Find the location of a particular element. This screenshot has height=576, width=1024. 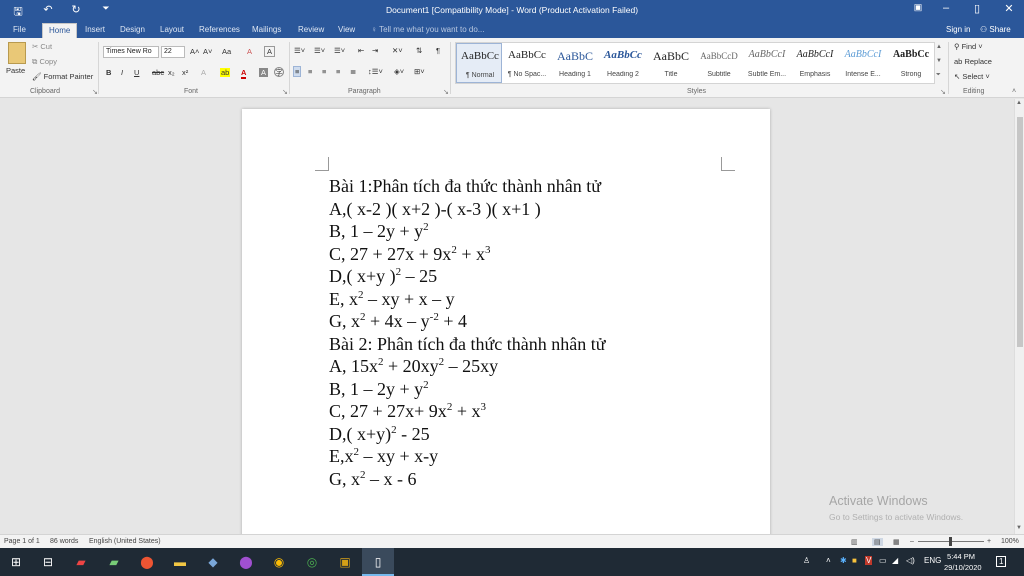

bluetooth-icon: ✱ is located at coordinates (843, 560).